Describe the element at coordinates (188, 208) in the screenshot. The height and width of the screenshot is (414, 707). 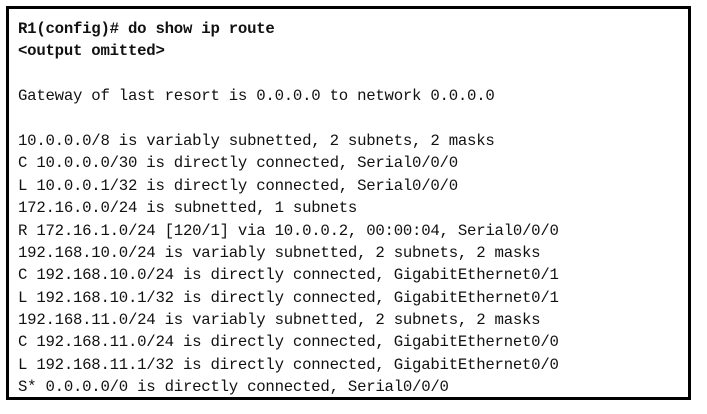
I see `route-table-line: 172.16.0.0/24 is subnetted, 1 subnets` at that location.